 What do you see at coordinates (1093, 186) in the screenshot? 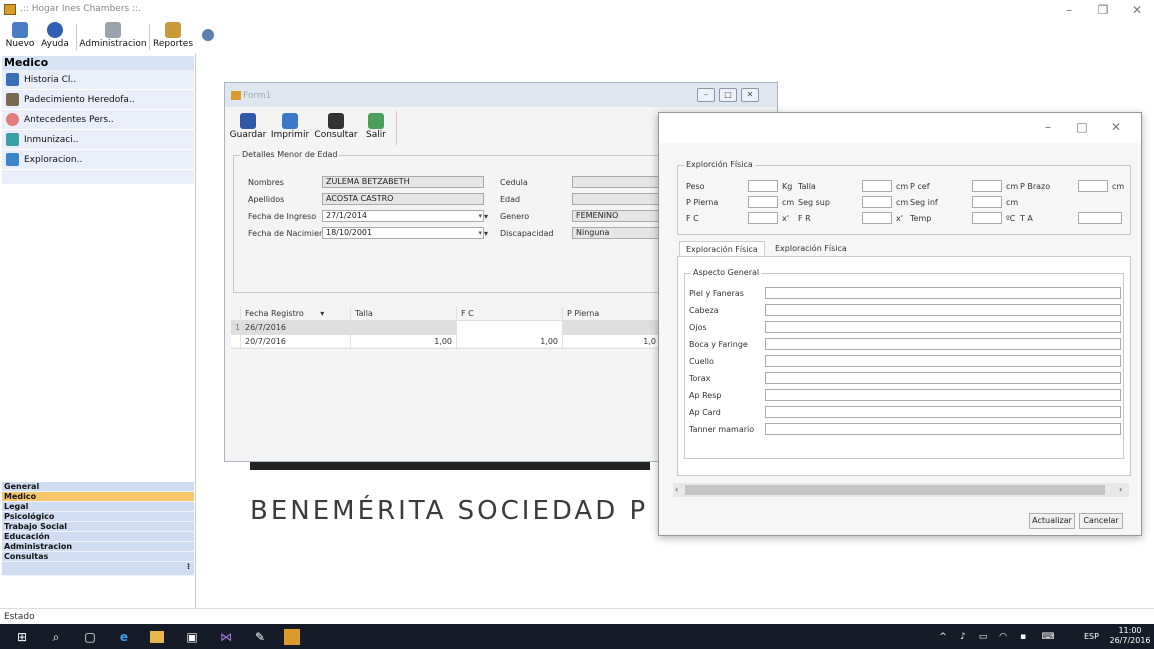
I see `p-brazo-input` at bounding box center [1093, 186].